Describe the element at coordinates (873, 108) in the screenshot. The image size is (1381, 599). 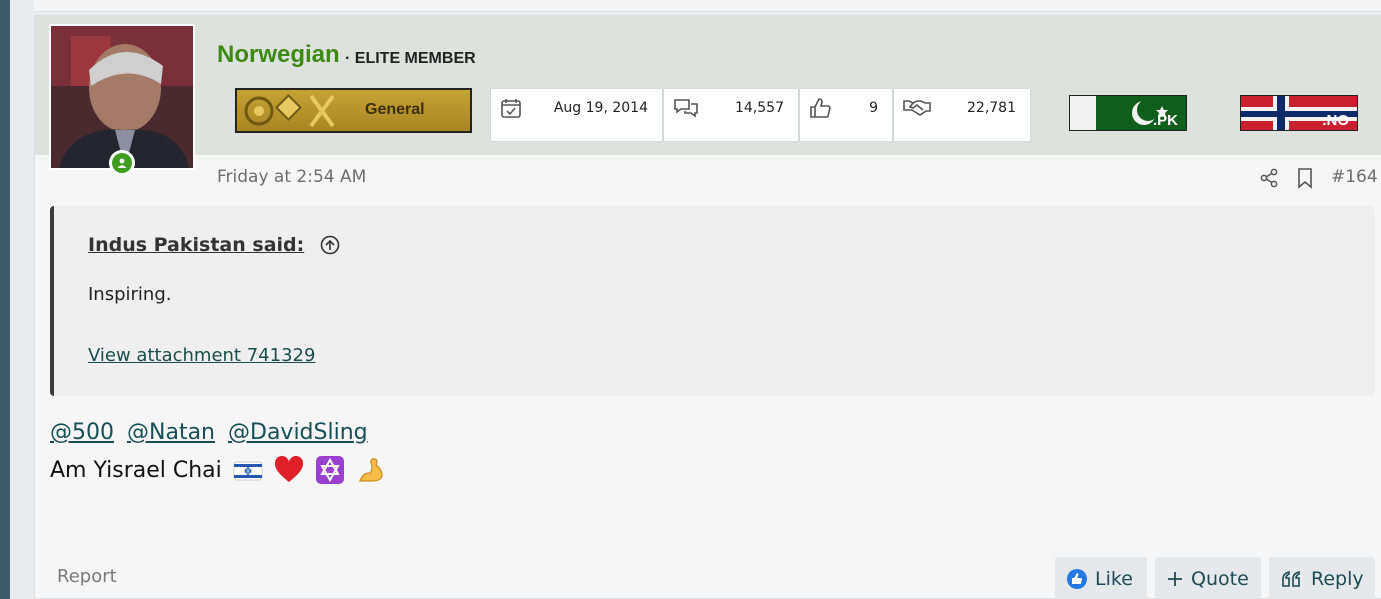
I see `reactions-value: 9` at that location.